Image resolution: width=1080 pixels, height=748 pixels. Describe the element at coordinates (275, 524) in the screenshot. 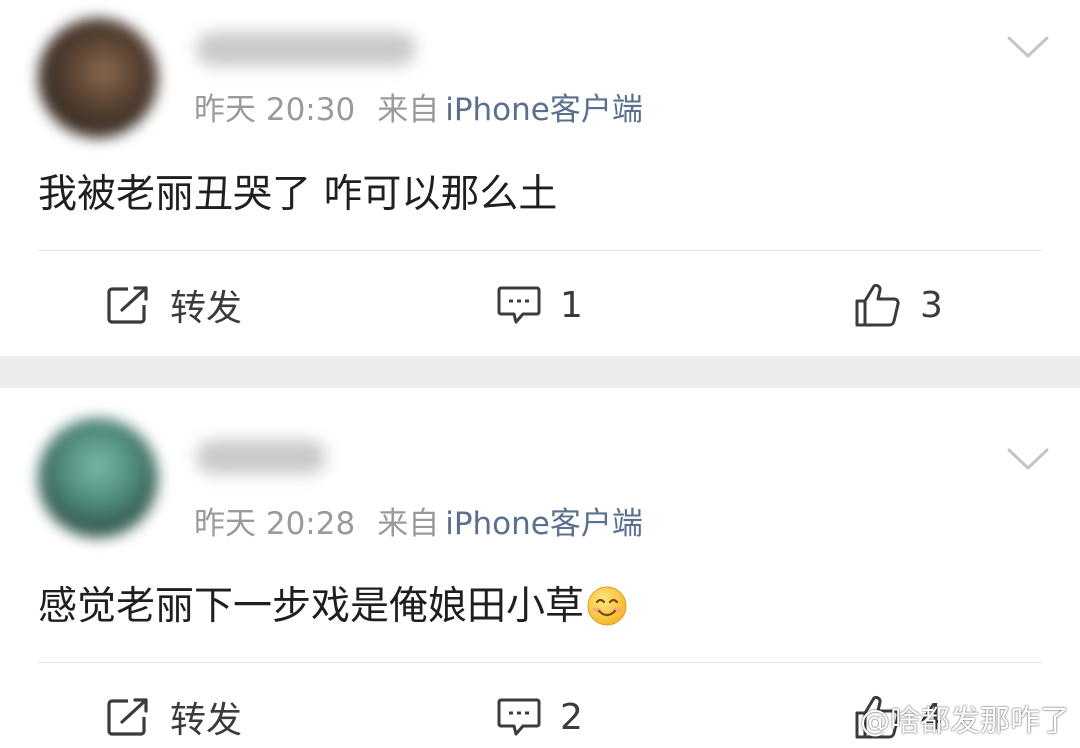

I see `post-time: 昨天 20:28` at that location.